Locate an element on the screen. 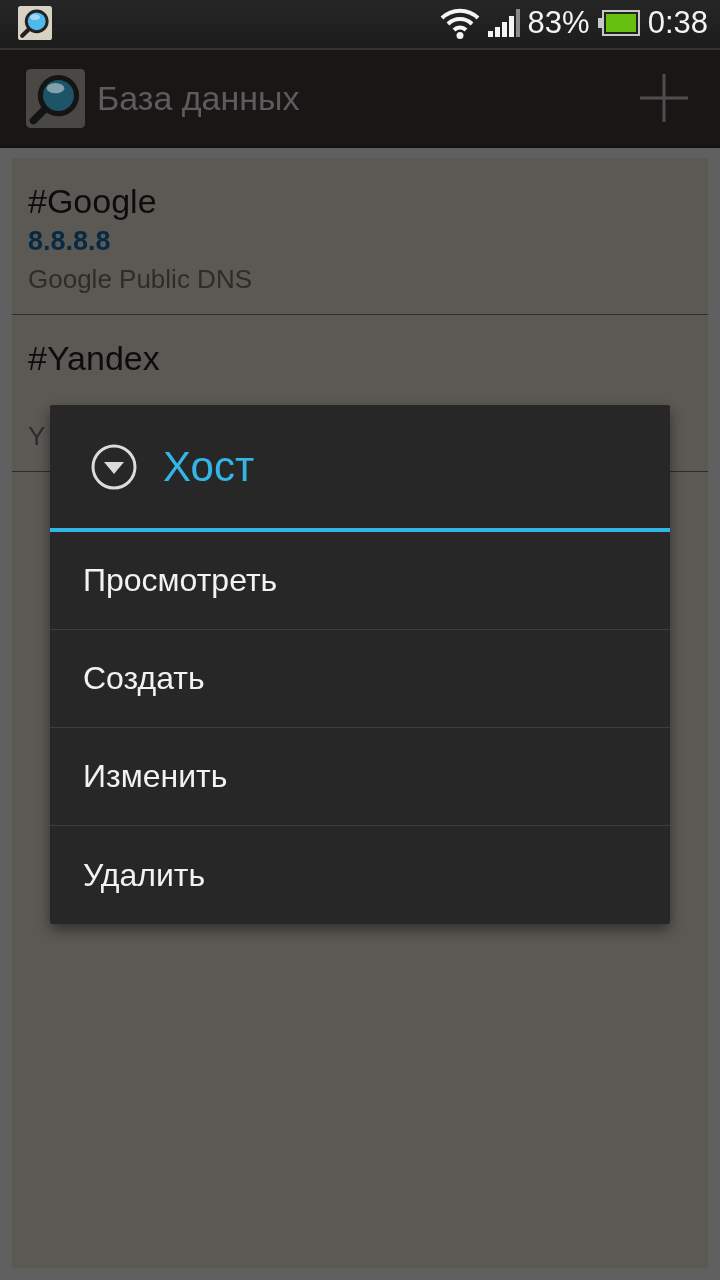 Image resolution: width=720 pixels, height=1280 pixels. add-icon is located at coordinates (664, 98).